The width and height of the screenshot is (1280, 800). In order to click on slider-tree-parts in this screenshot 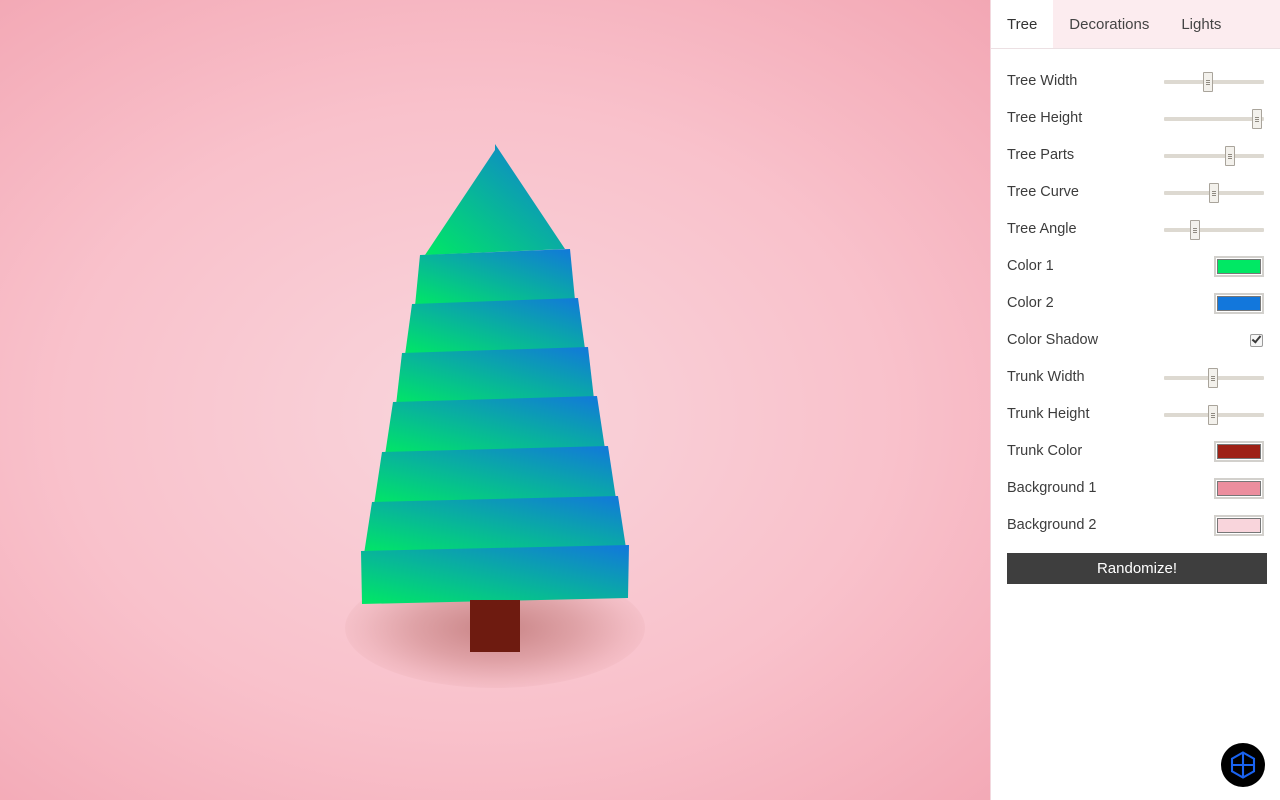, I will do `click(1214, 156)`.